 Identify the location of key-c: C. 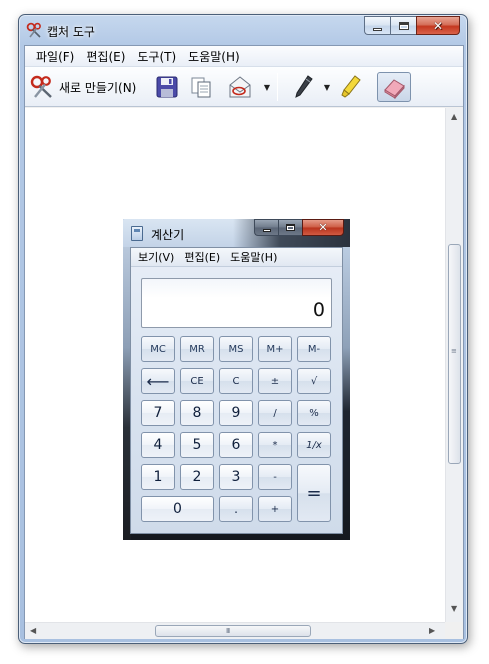
(236, 381).